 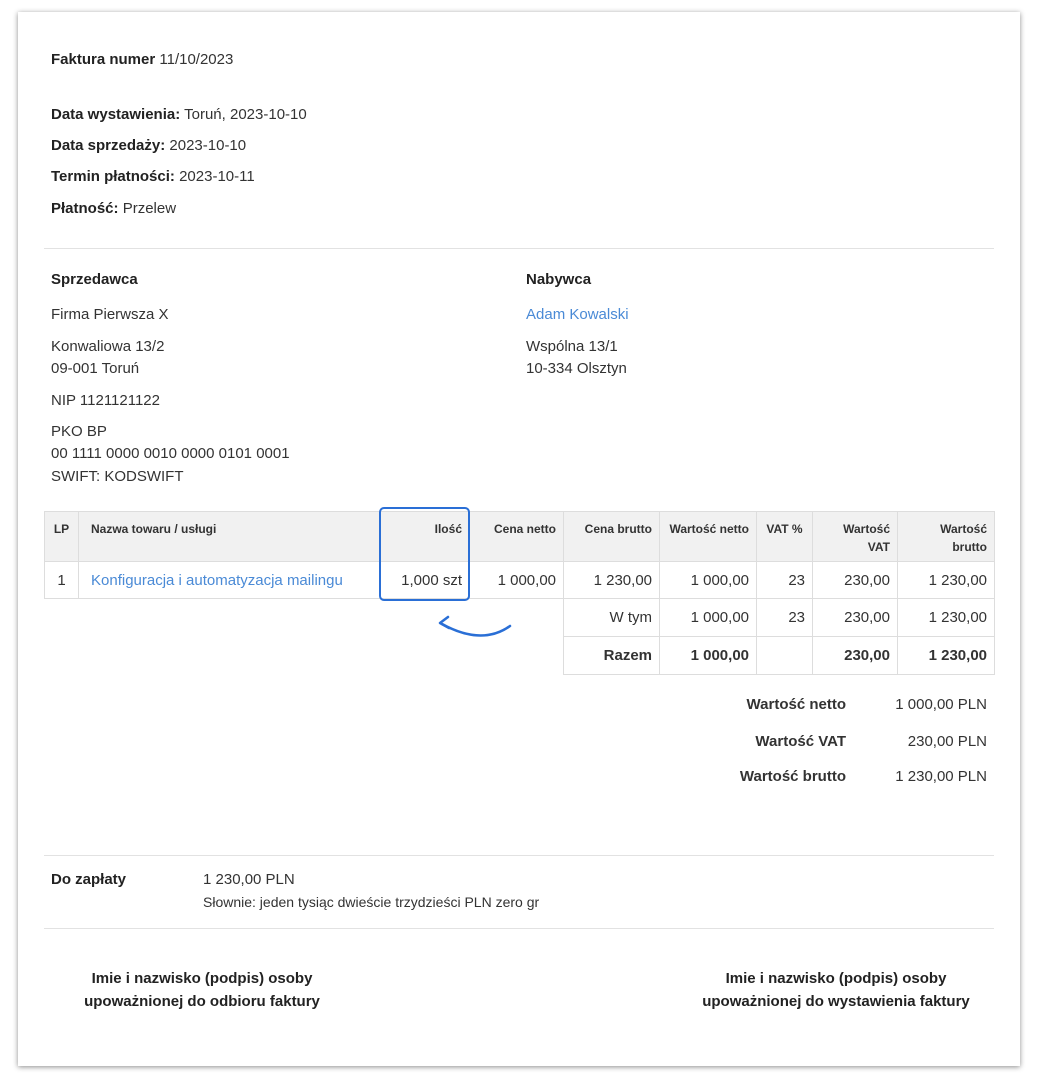 What do you see at coordinates (108, 346) in the screenshot?
I see `seller-street: Konwaliowa 13/2` at bounding box center [108, 346].